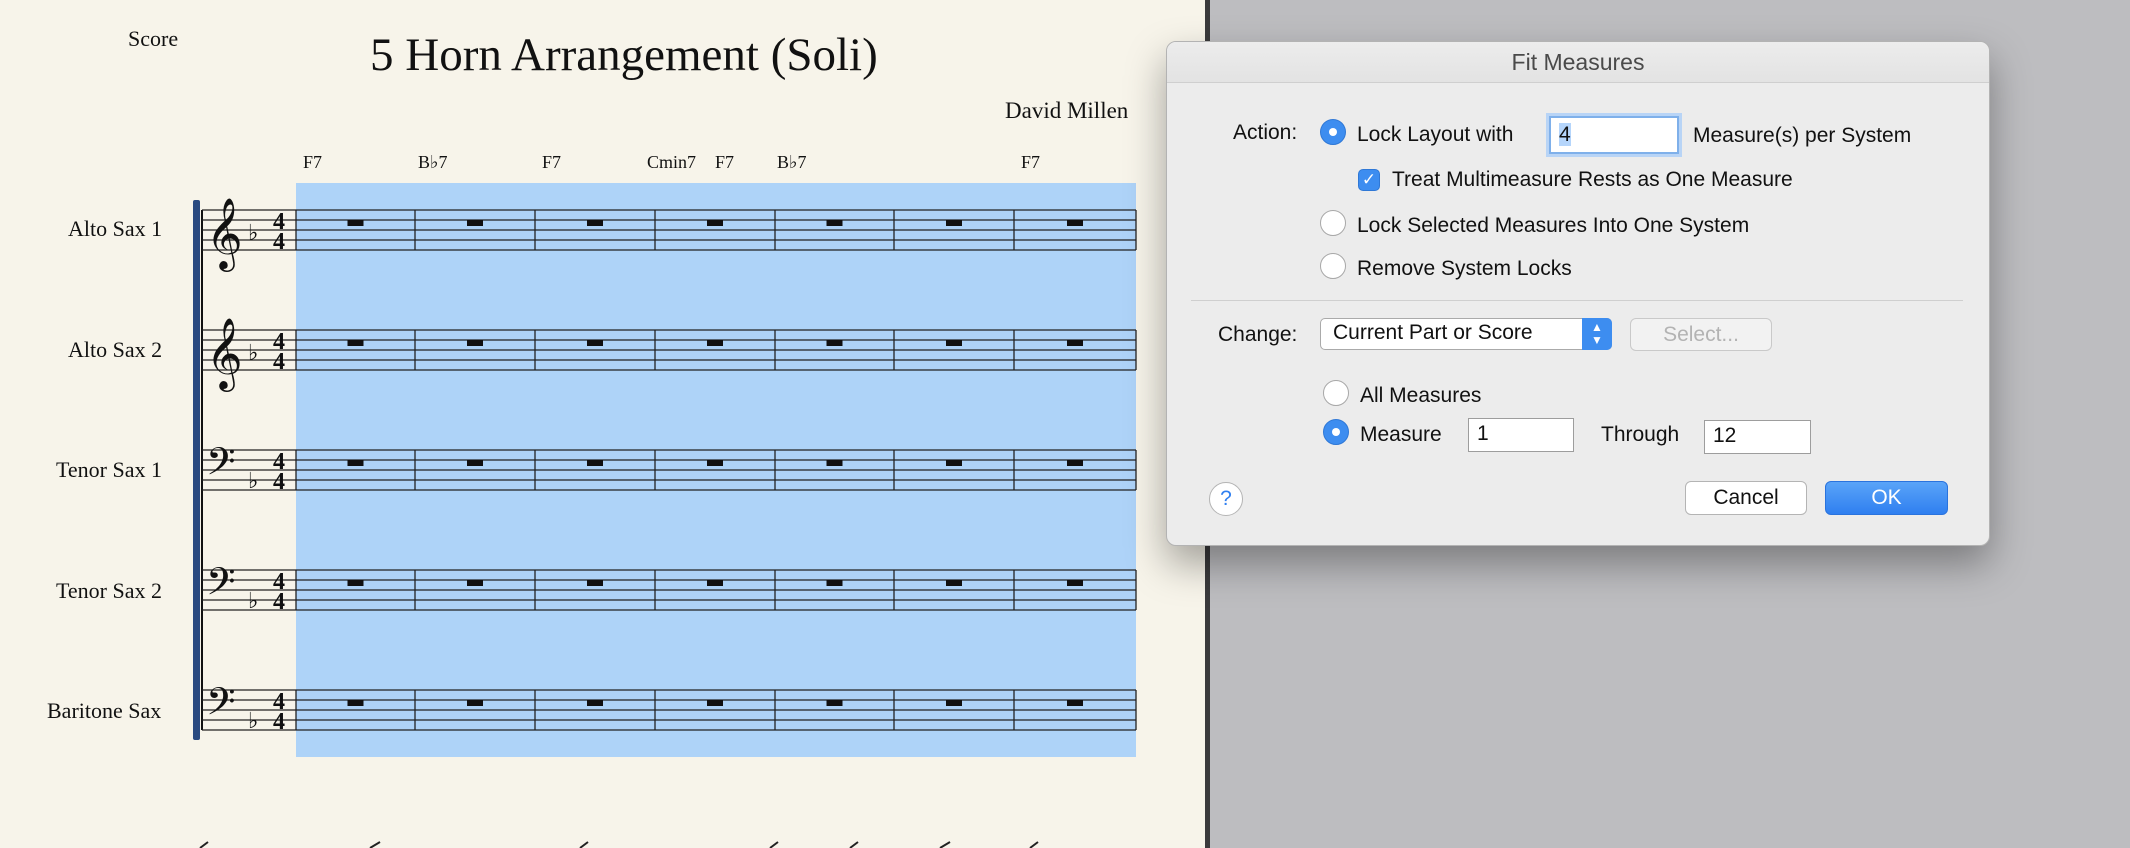  What do you see at coordinates (1258, 334) in the screenshot?
I see `change-label: Change:` at bounding box center [1258, 334].